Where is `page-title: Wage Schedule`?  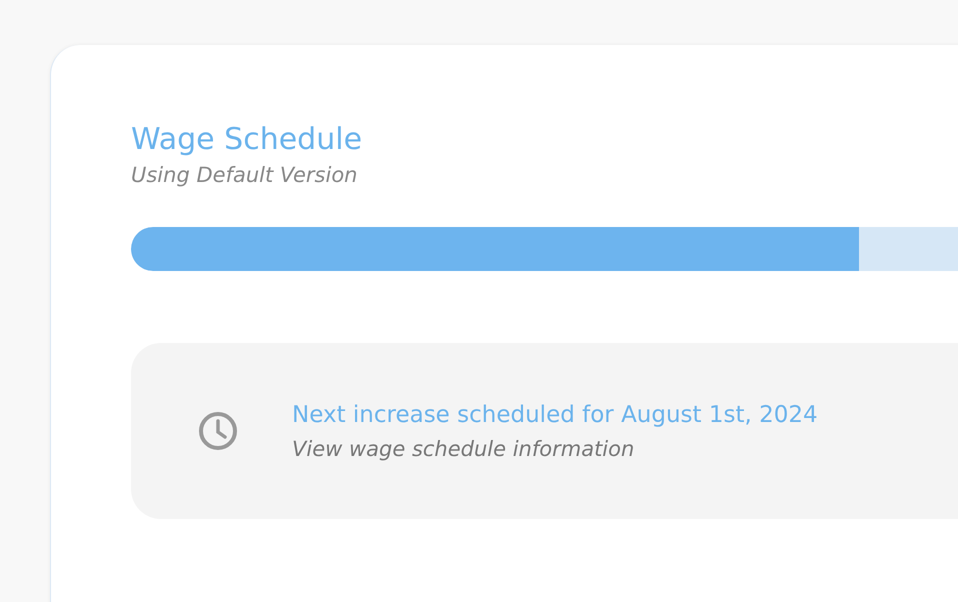
page-title: Wage Schedule is located at coordinates (247, 140).